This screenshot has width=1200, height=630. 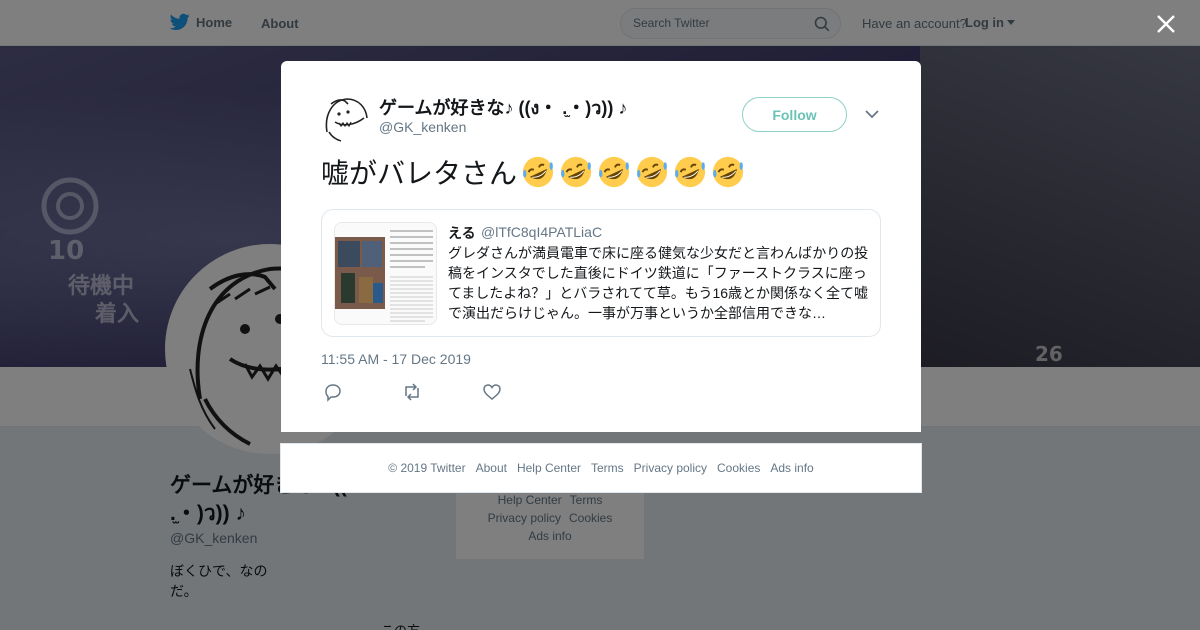 I want to click on footer-cookies-link: Cookies, so click(x=738, y=468).